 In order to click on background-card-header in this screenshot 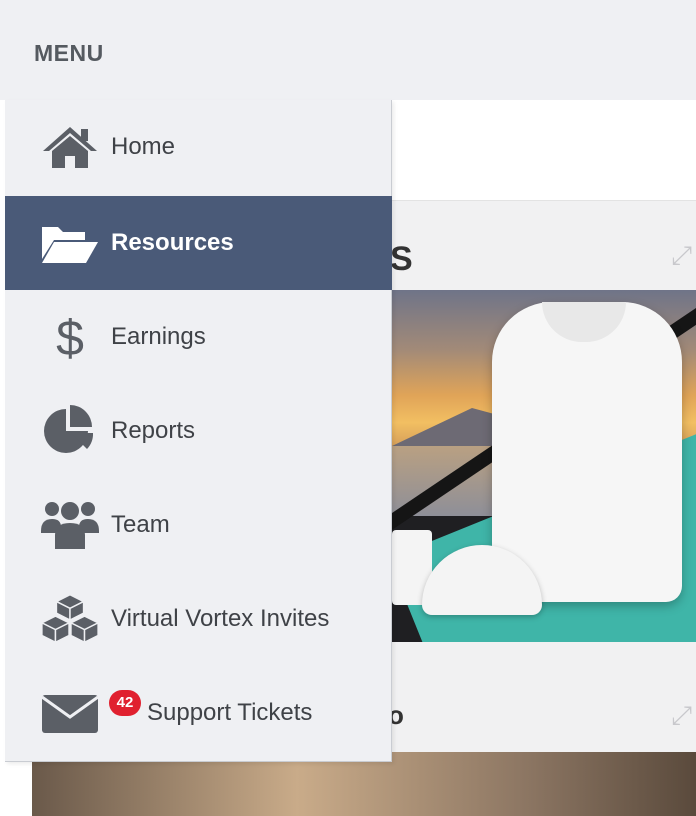, I will do `click(544, 245)`.